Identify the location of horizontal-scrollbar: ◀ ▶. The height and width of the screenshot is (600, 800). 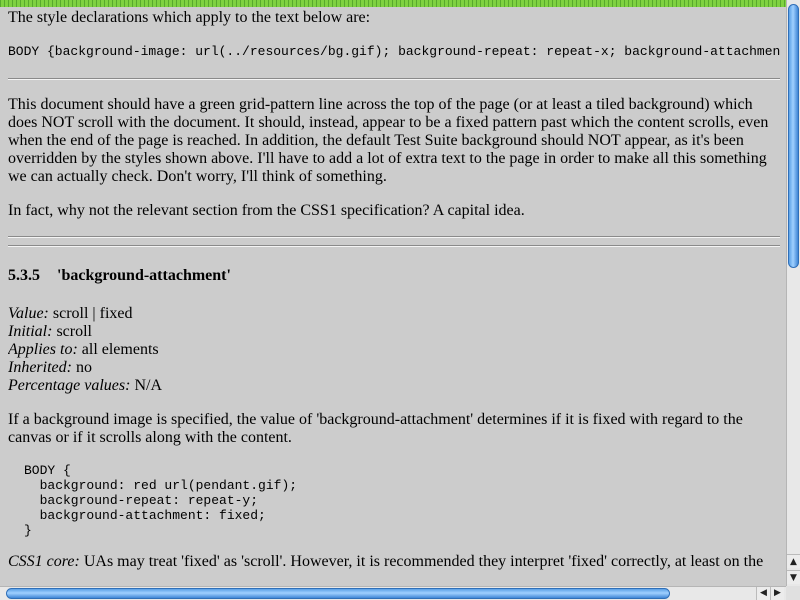
(393, 593).